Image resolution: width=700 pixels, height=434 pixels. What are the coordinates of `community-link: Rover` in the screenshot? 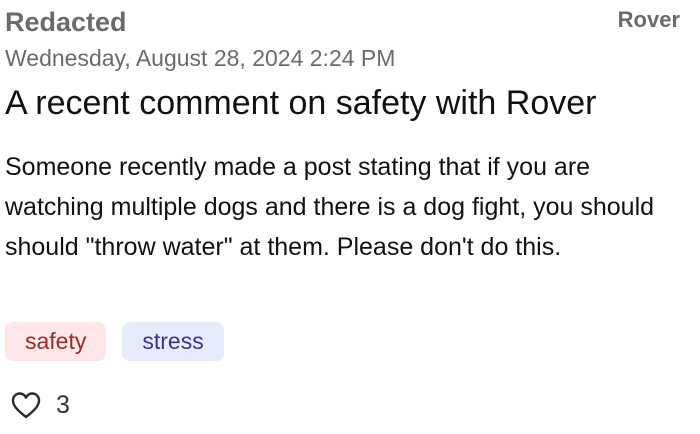 It's located at (649, 20).